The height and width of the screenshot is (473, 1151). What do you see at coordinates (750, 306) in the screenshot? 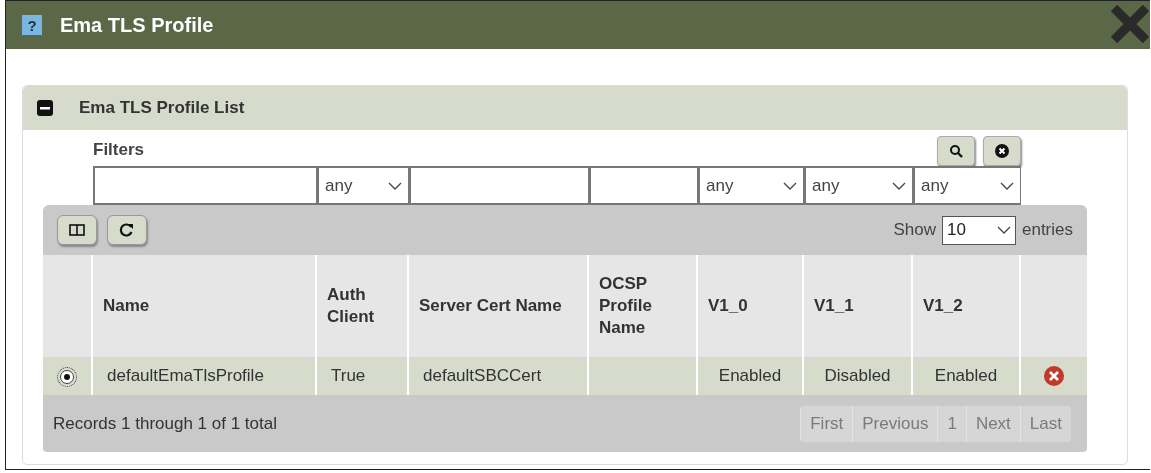
I see `column-header: V1_0` at bounding box center [750, 306].